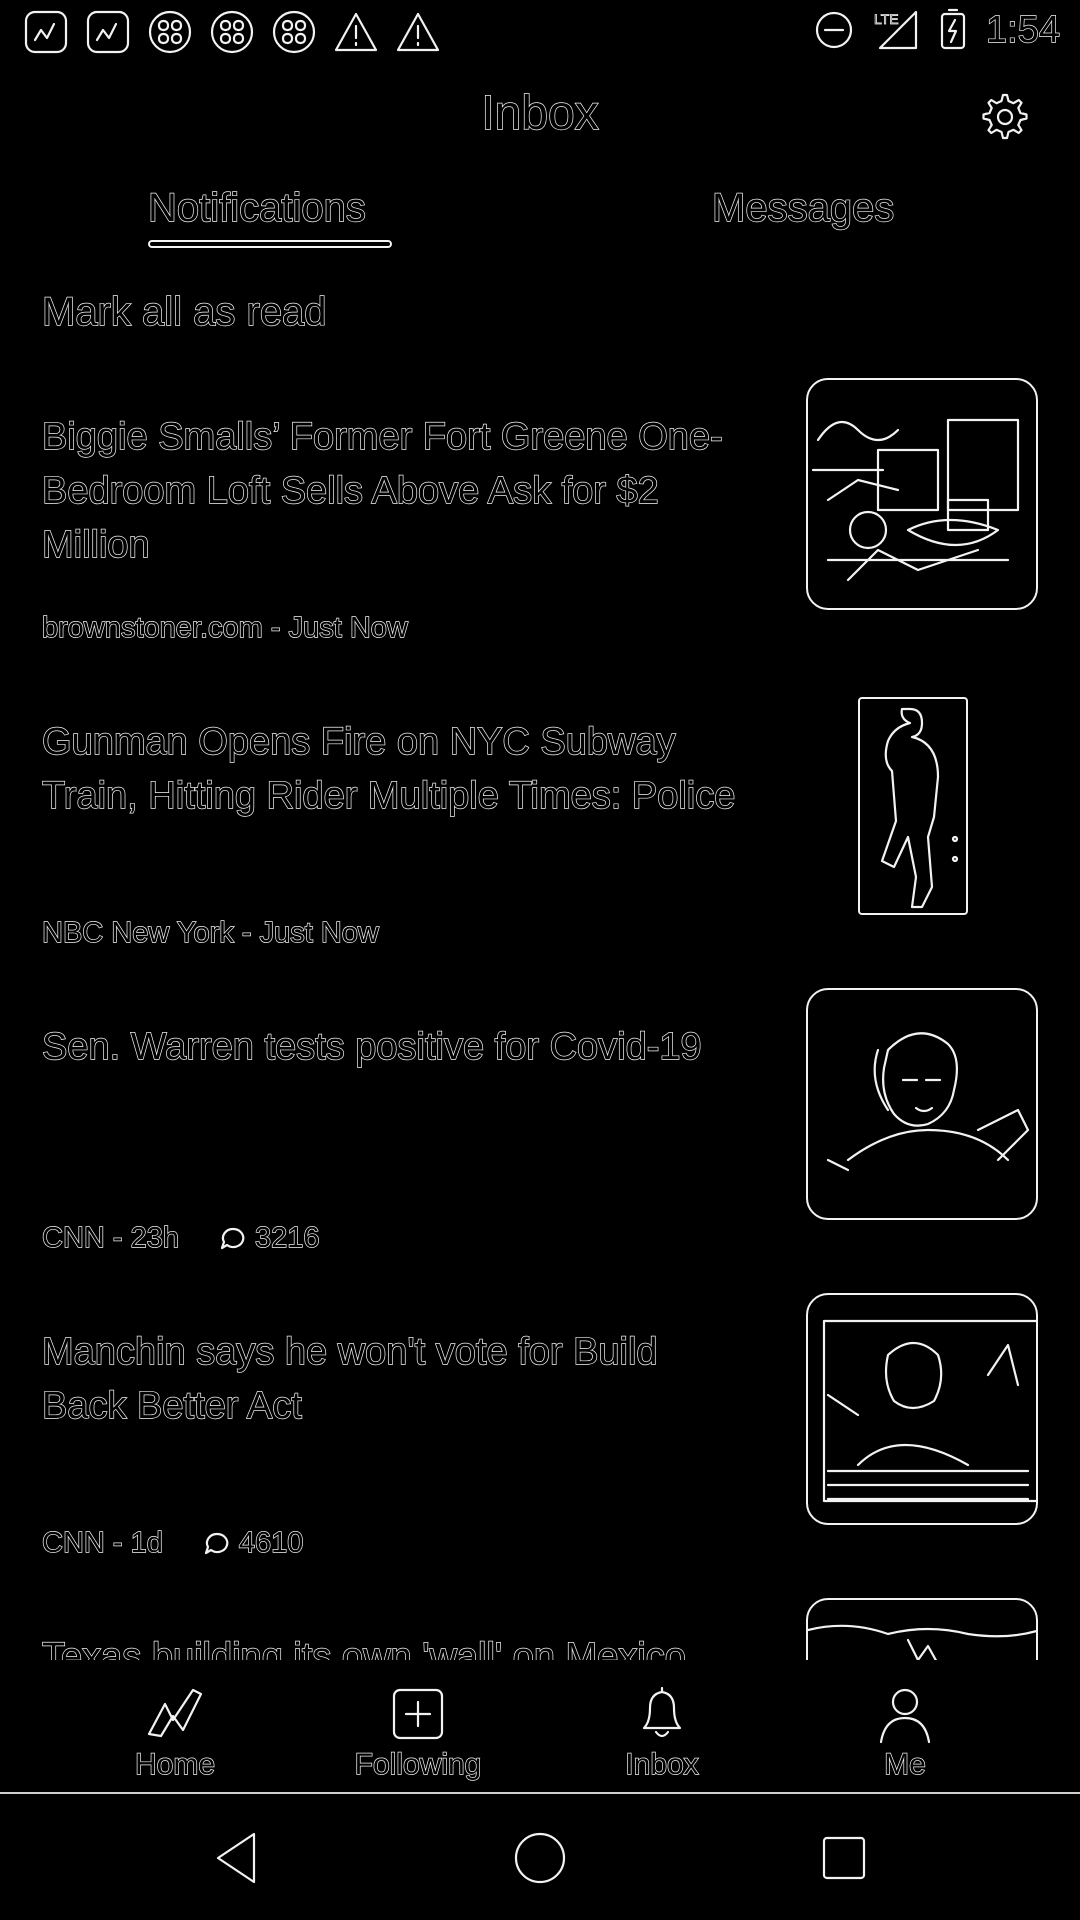 The image size is (1080, 1920). I want to click on list-item: Texas building its own 'wall' on Mexico, so click(540, 1625).